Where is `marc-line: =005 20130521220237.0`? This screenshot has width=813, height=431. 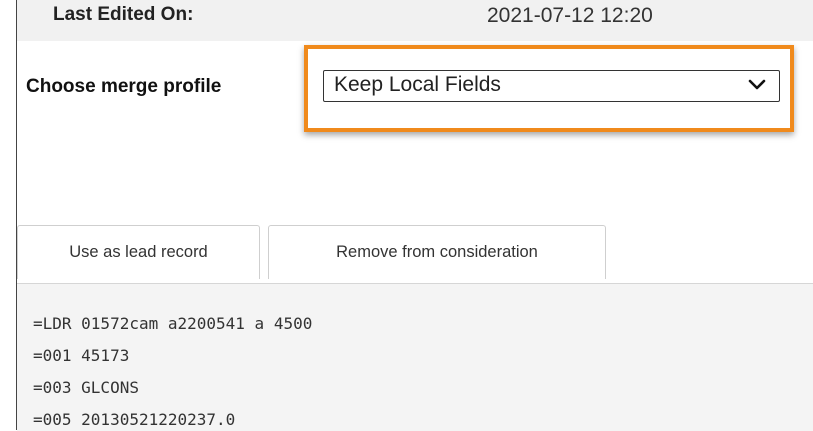
marc-line: =005 20130521220237.0 is located at coordinates (134, 419).